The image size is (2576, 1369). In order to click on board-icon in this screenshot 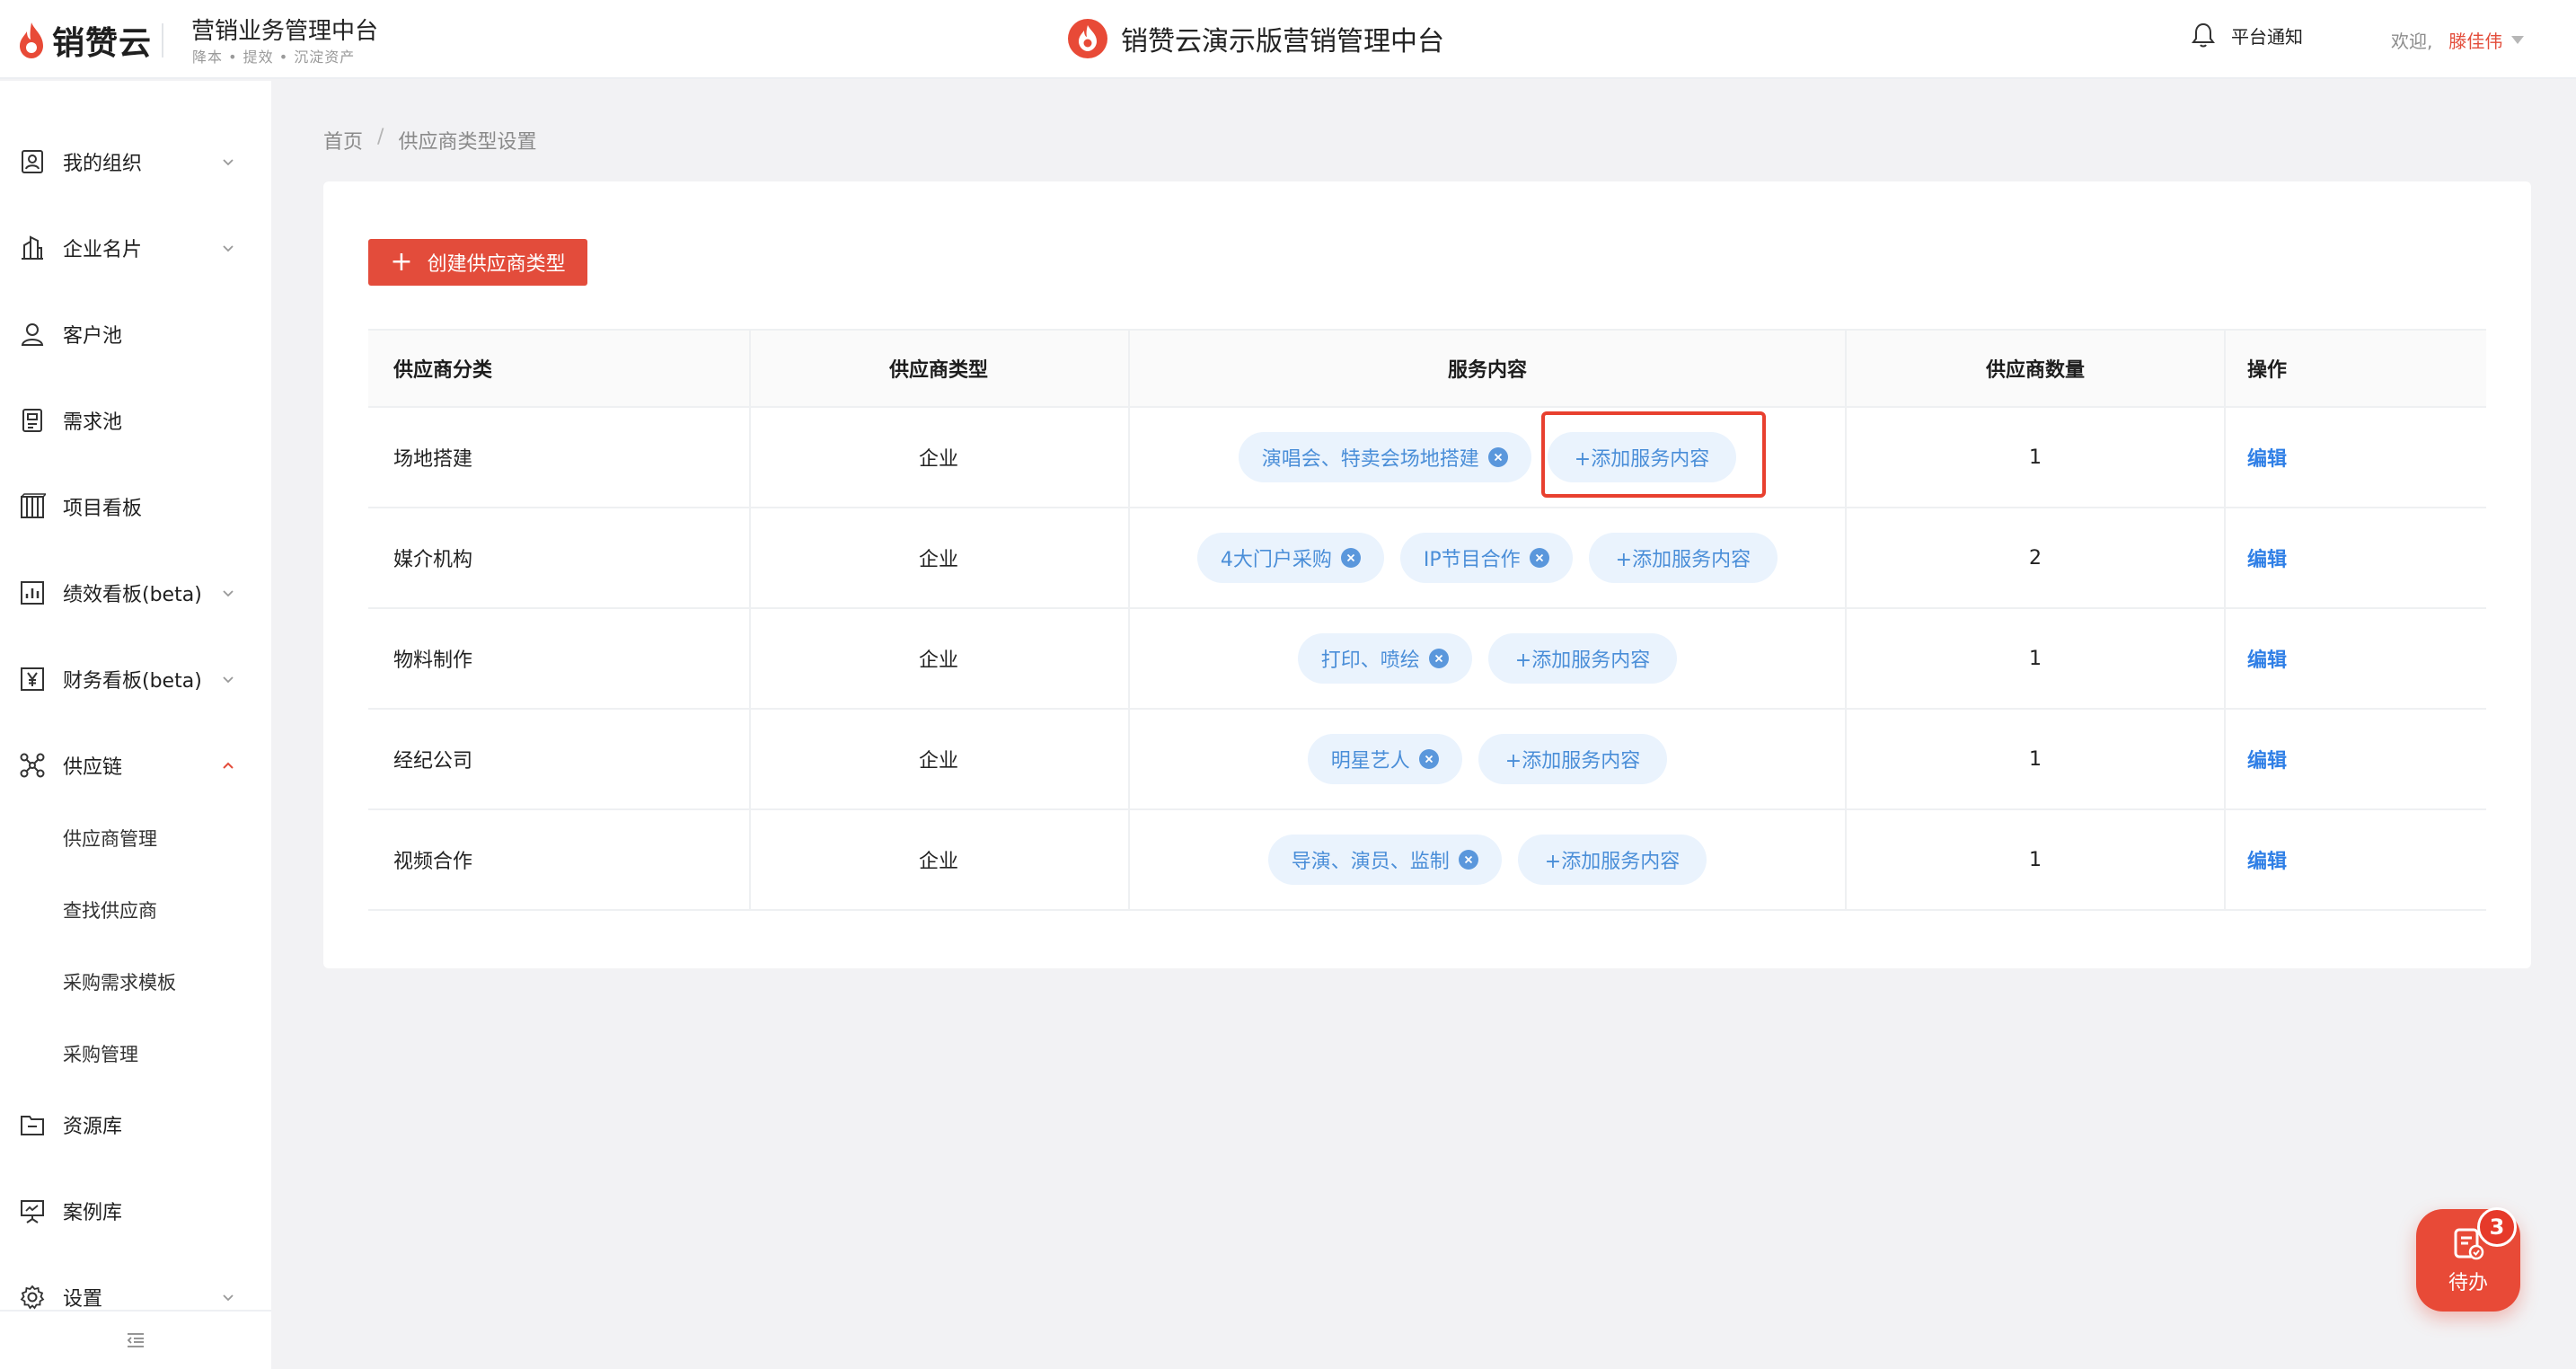, I will do `click(32, 507)`.